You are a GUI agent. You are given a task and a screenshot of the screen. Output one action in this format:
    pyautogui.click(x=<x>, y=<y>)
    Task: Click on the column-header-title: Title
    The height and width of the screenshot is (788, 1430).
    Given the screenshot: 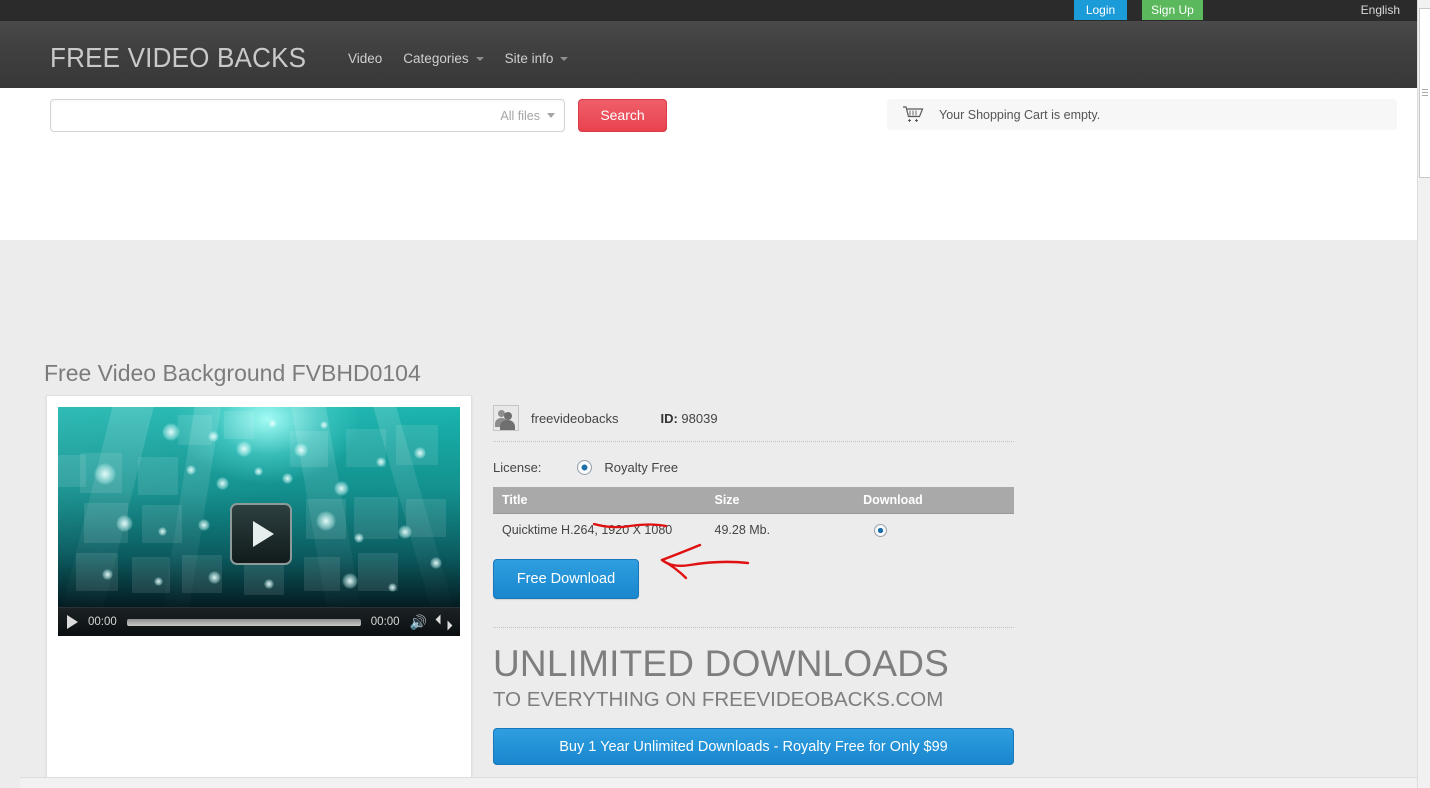 What is the action you would take?
    pyautogui.click(x=599, y=500)
    